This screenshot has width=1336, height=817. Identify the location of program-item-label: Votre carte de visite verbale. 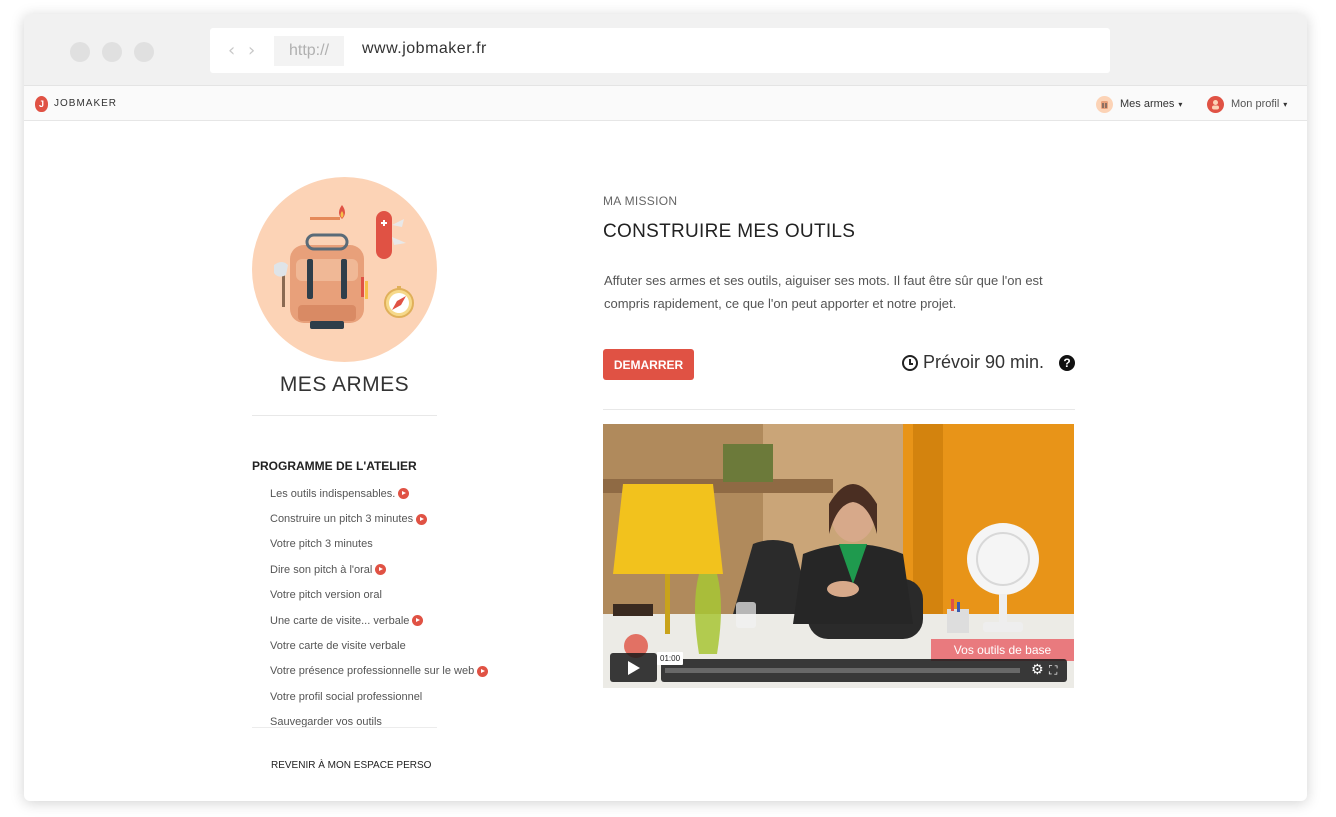
(338, 646).